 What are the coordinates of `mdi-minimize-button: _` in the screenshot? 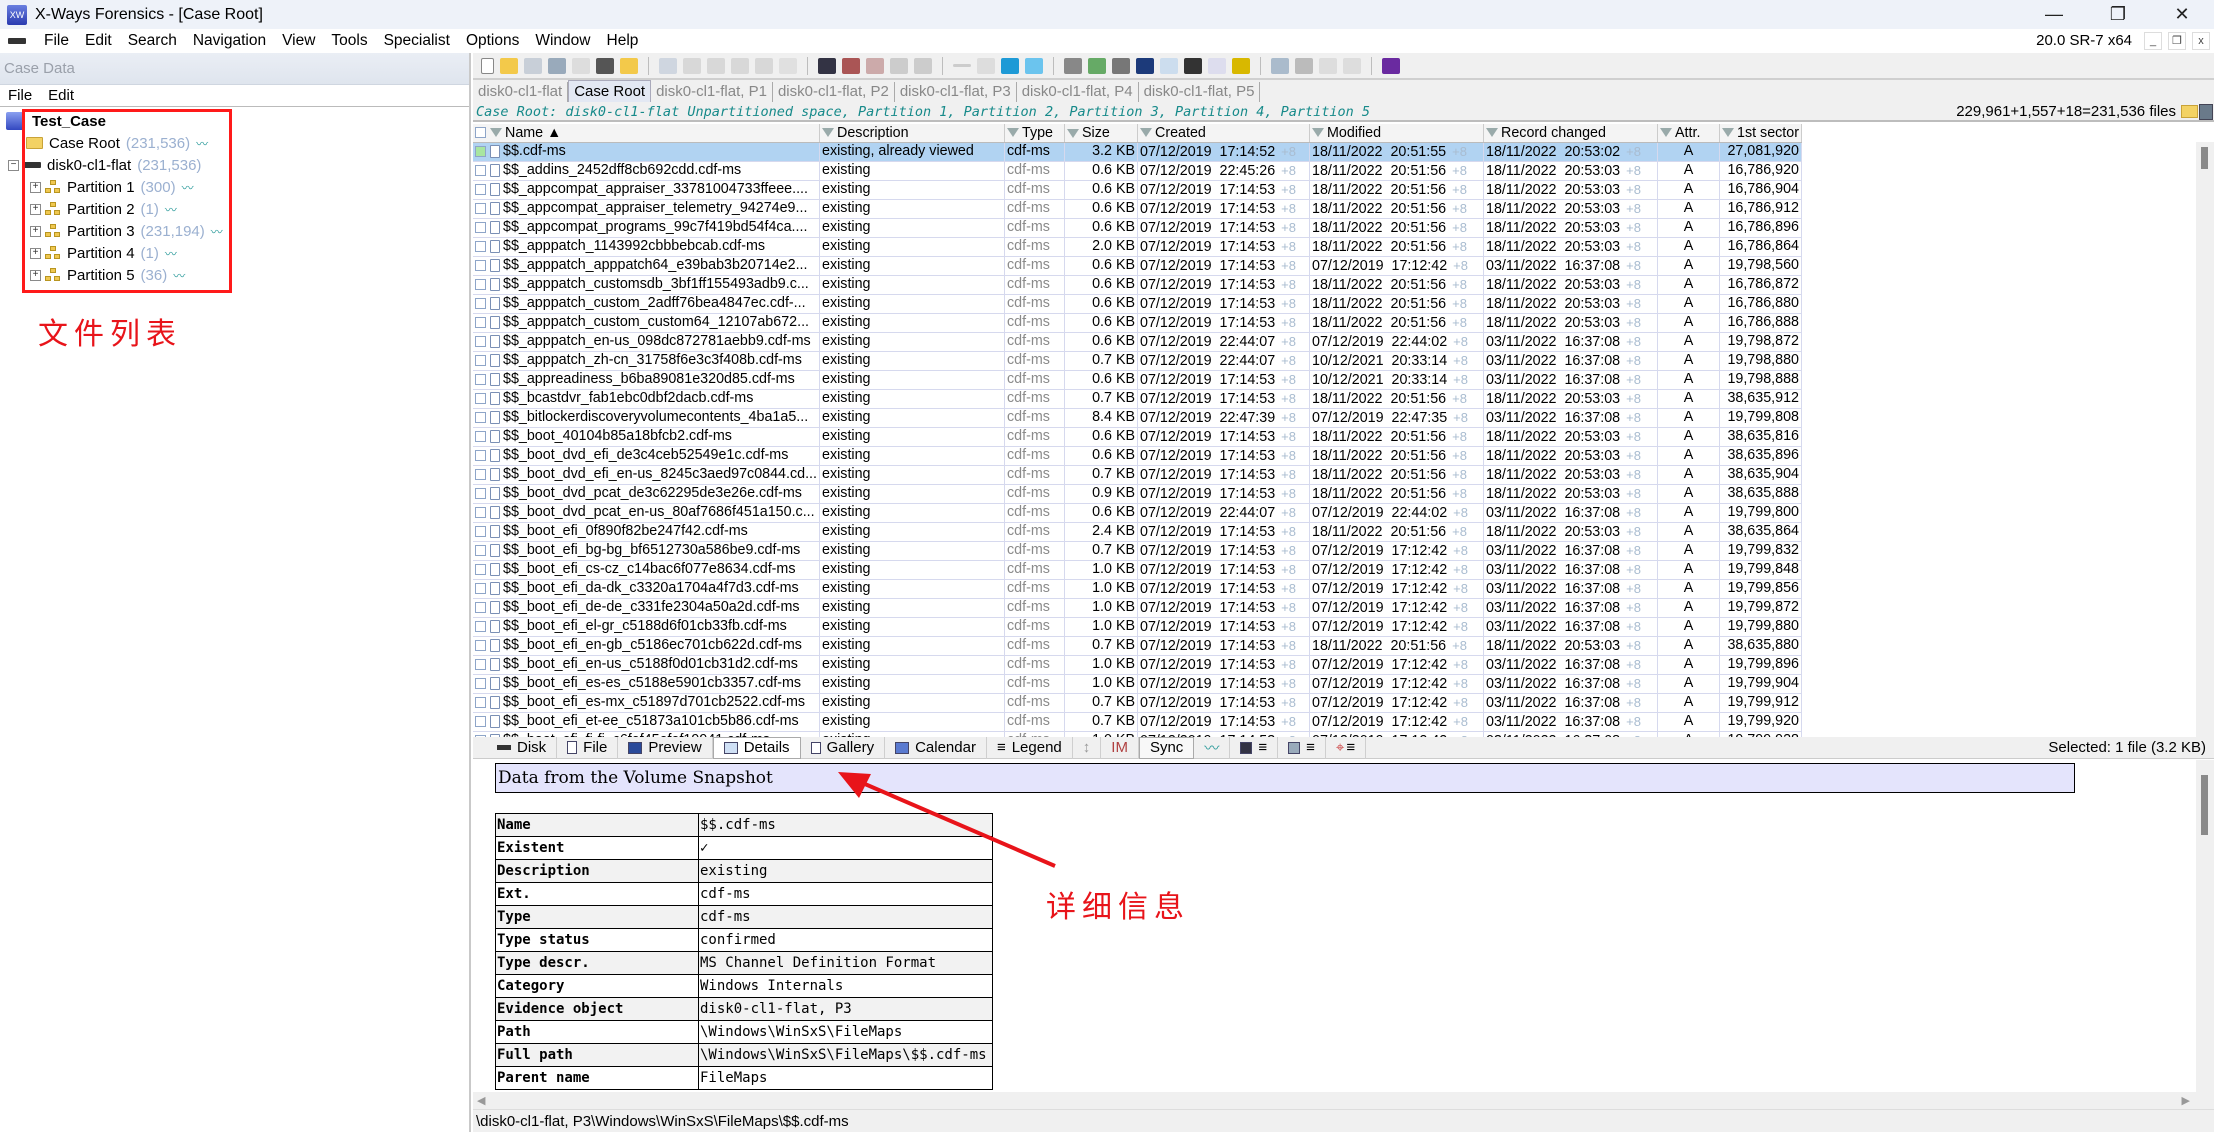 It's located at (2153, 41).